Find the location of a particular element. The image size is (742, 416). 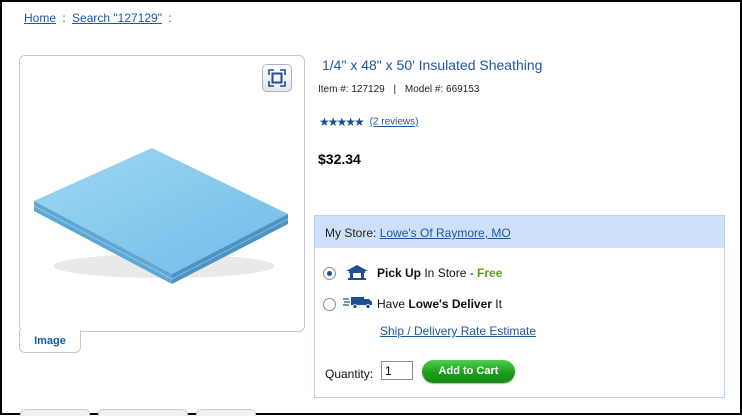

add-to-cart-button: Add to Cart is located at coordinates (468, 371).